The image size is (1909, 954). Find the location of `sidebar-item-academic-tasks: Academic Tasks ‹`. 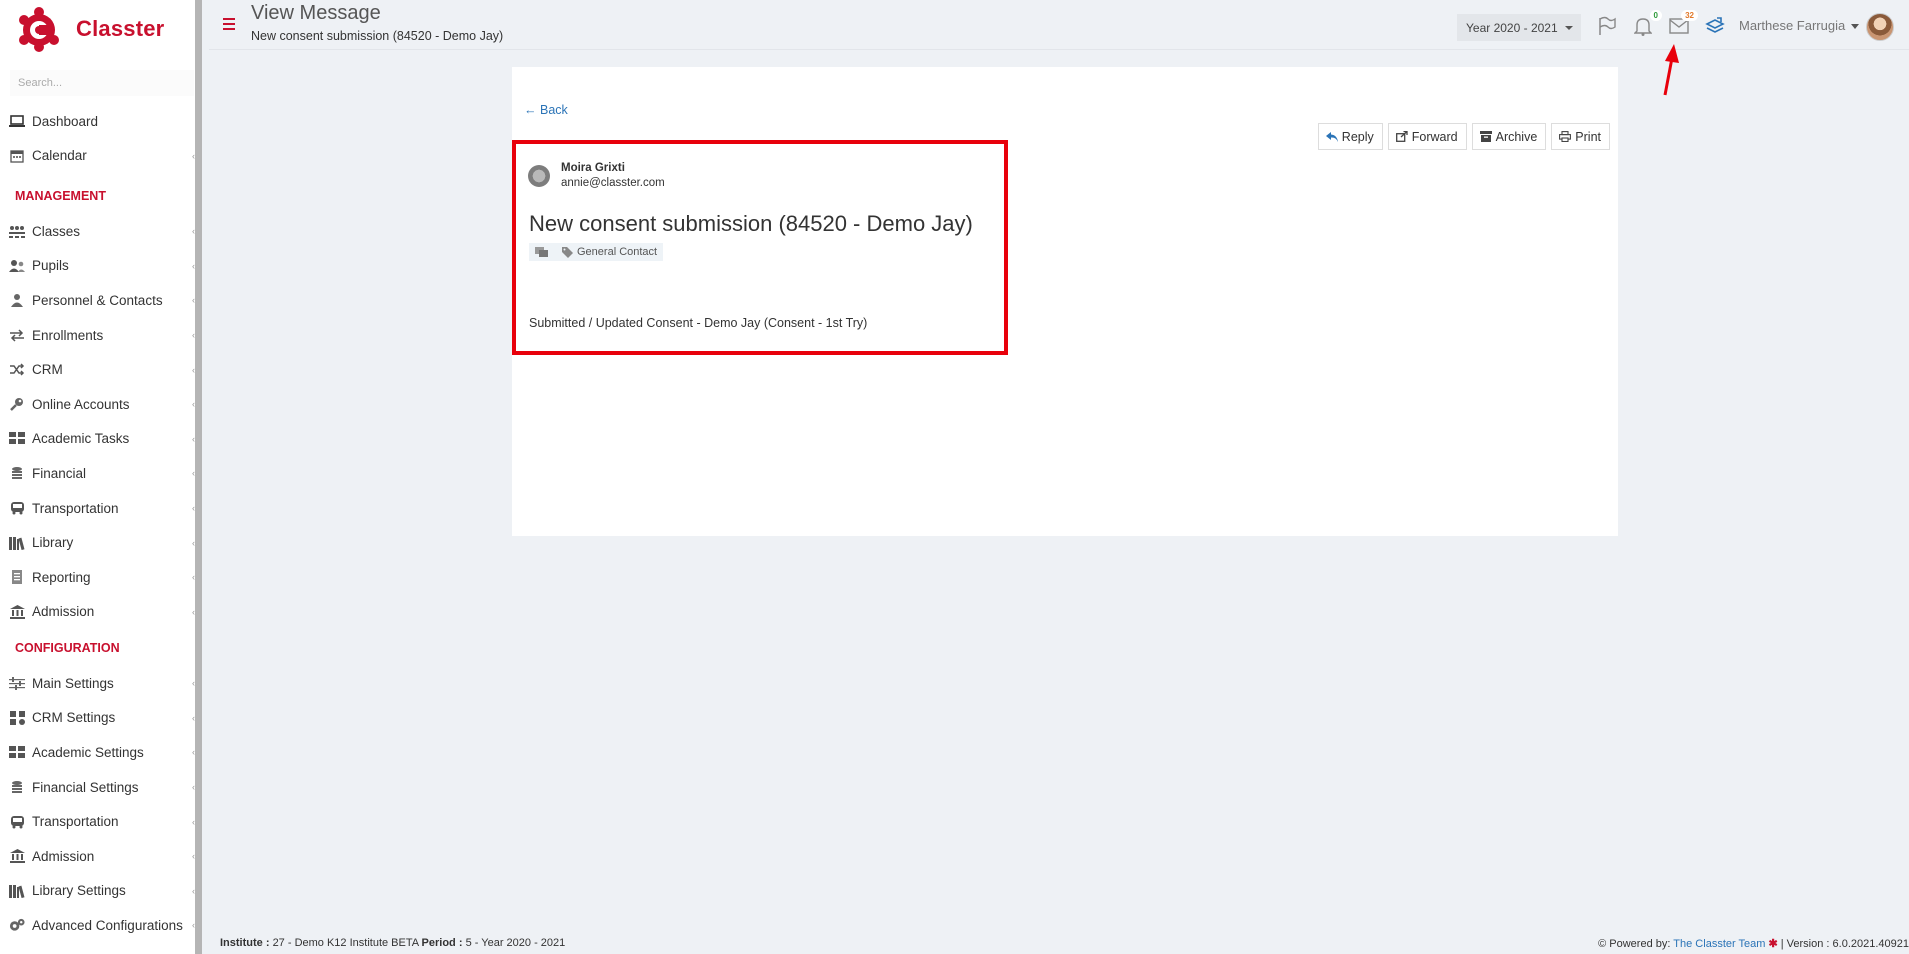

sidebar-item-academic-tasks: Academic Tasks ‹ is located at coordinates (97, 439).